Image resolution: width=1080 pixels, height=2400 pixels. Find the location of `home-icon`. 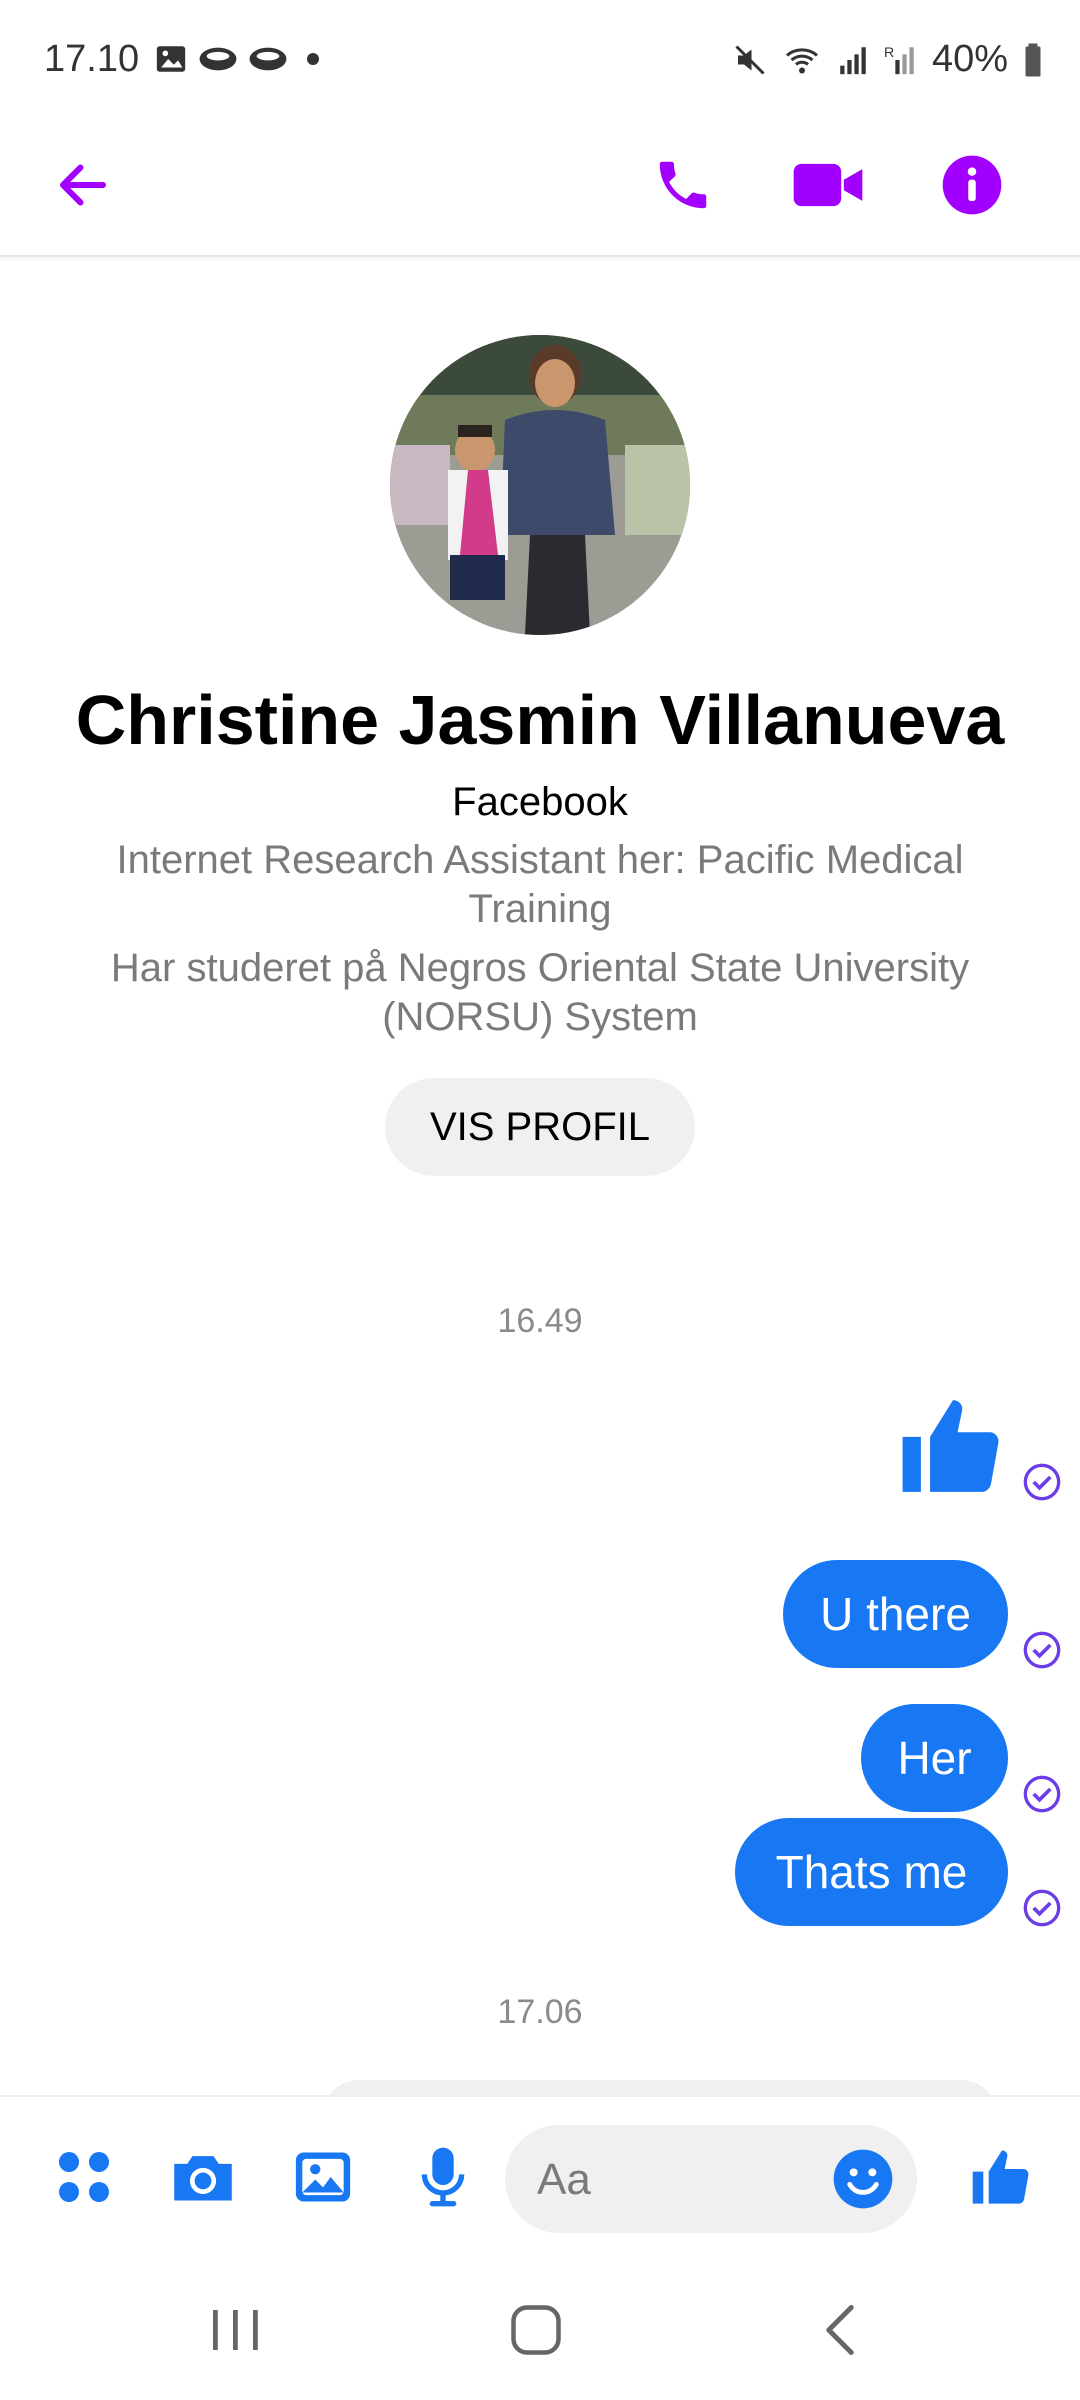

home-icon is located at coordinates (536, 2330).